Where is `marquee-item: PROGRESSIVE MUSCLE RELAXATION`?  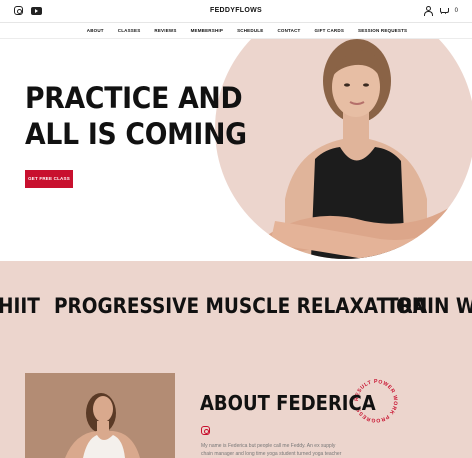
marquee-item: PROGRESSIVE MUSCLE RELAXATION is located at coordinates (241, 306).